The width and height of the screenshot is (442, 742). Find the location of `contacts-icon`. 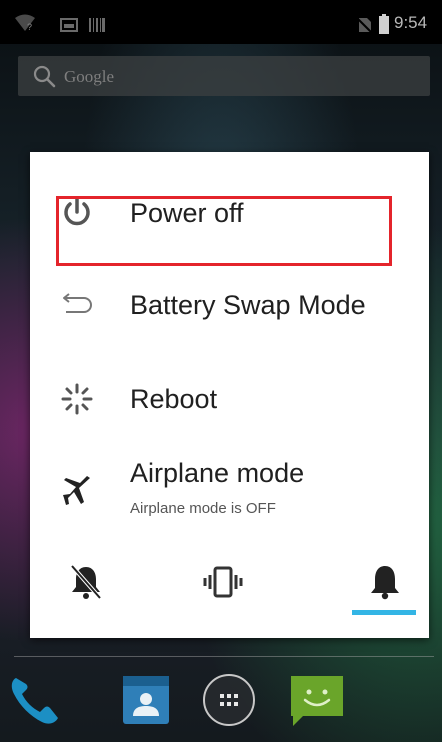

contacts-icon is located at coordinates (147, 700).